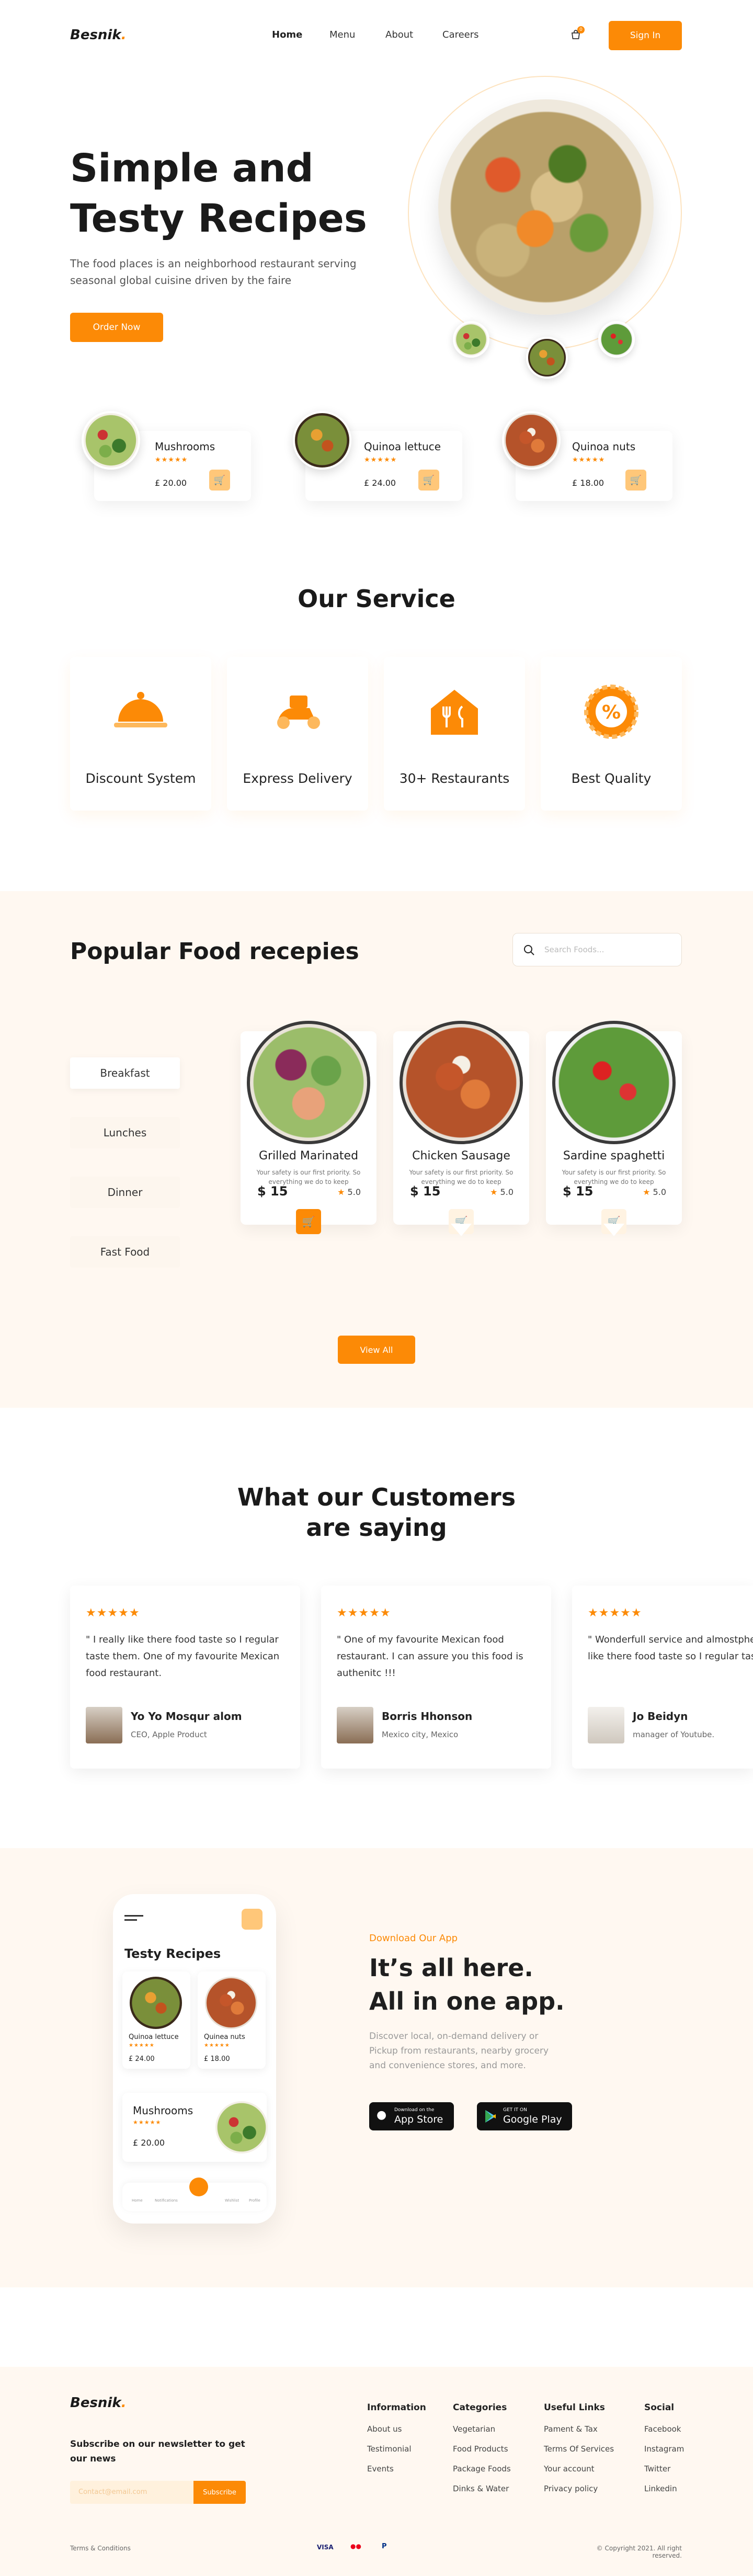 Image resolution: width=753 pixels, height=2576 pixels. Describe the element at coordinates (308, 1156) in the screenshot. I see `food-card-name: Grilled Marinated` at that location.